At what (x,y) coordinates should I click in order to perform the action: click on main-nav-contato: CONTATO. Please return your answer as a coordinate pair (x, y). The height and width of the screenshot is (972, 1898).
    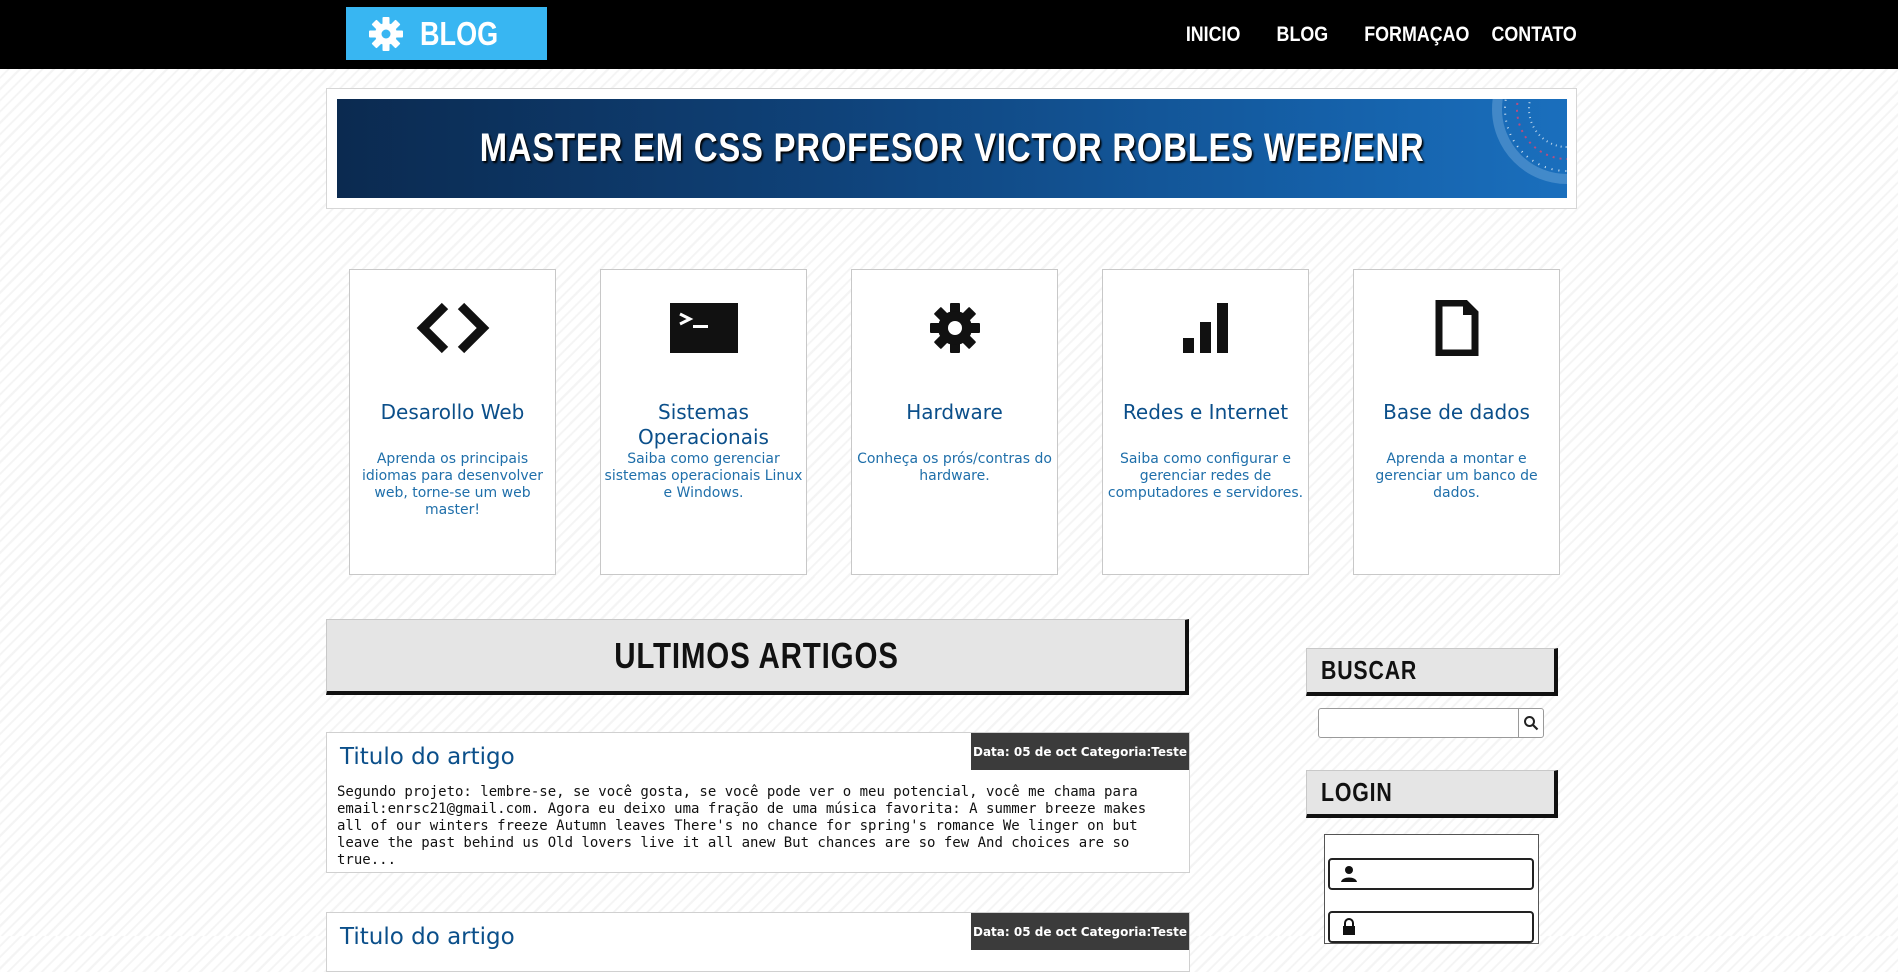
    Looking at the image, I should click on (1534, 34).